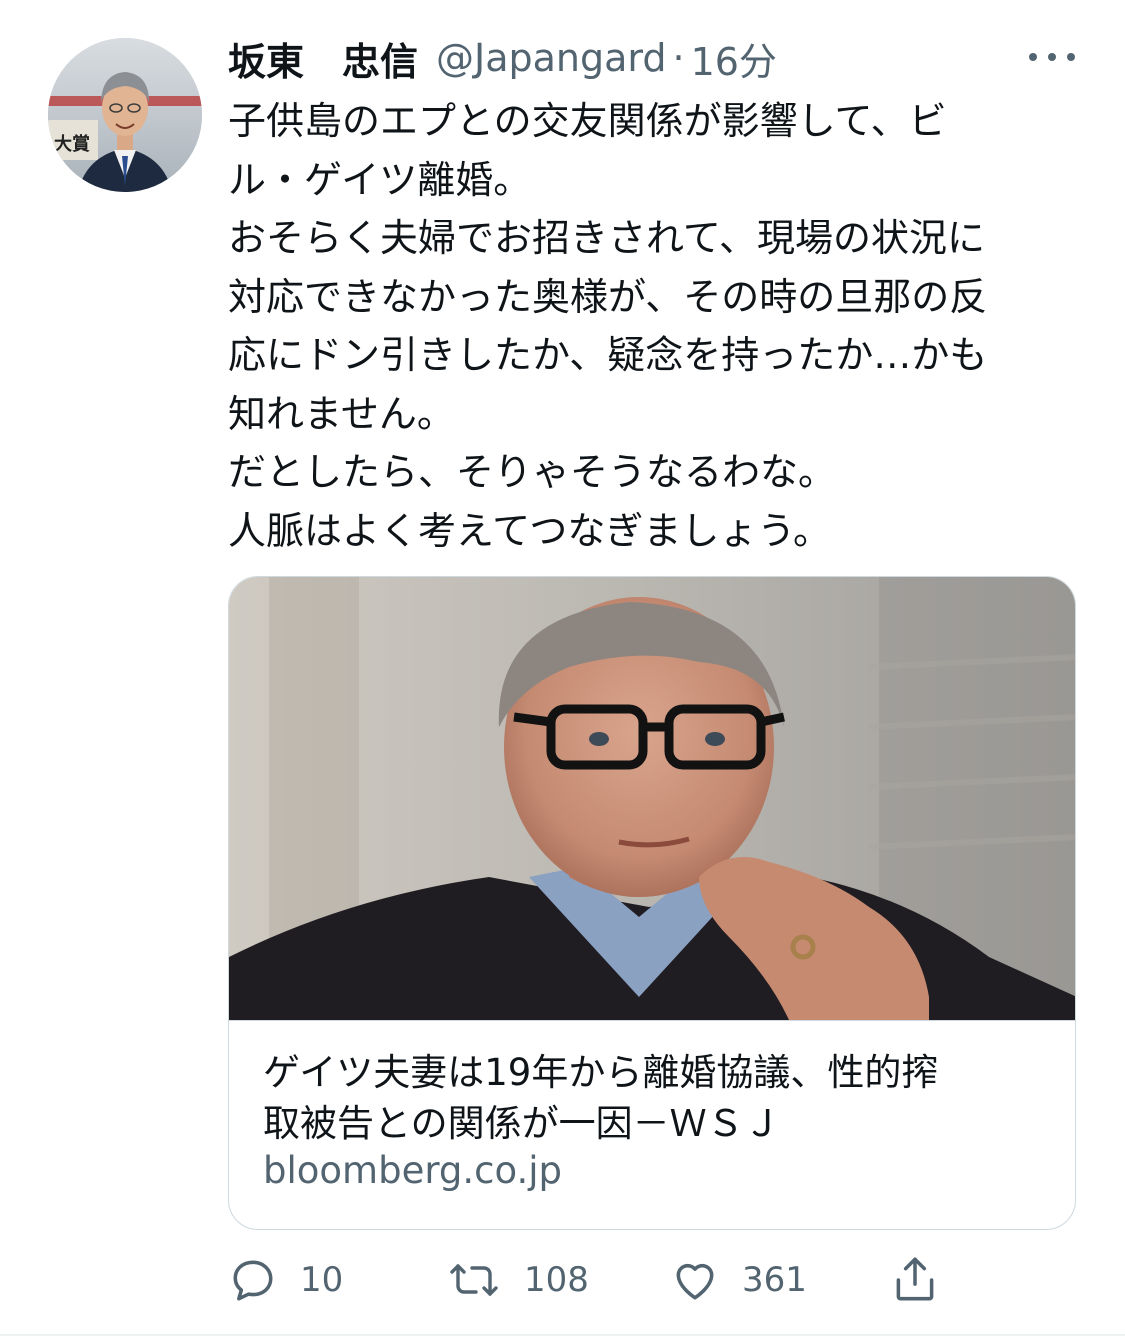 The image size is (1125, 1336). What do you see at coordinates (474, 1280) in the screenshot?
I see `retweet-icon` at bounding box center [474, 1280].